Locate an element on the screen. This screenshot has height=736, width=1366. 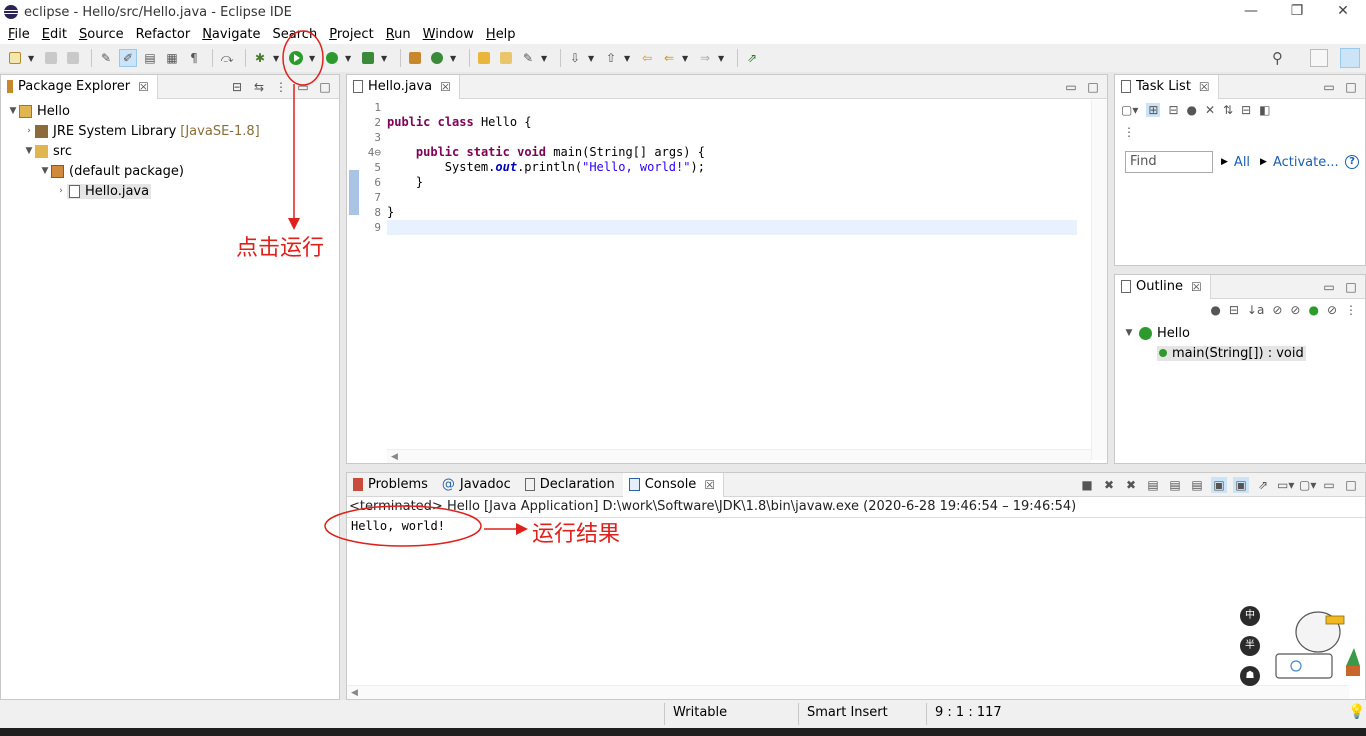
remove-all-terminated-icon: ✖ is located at coordinates (1131, 485).